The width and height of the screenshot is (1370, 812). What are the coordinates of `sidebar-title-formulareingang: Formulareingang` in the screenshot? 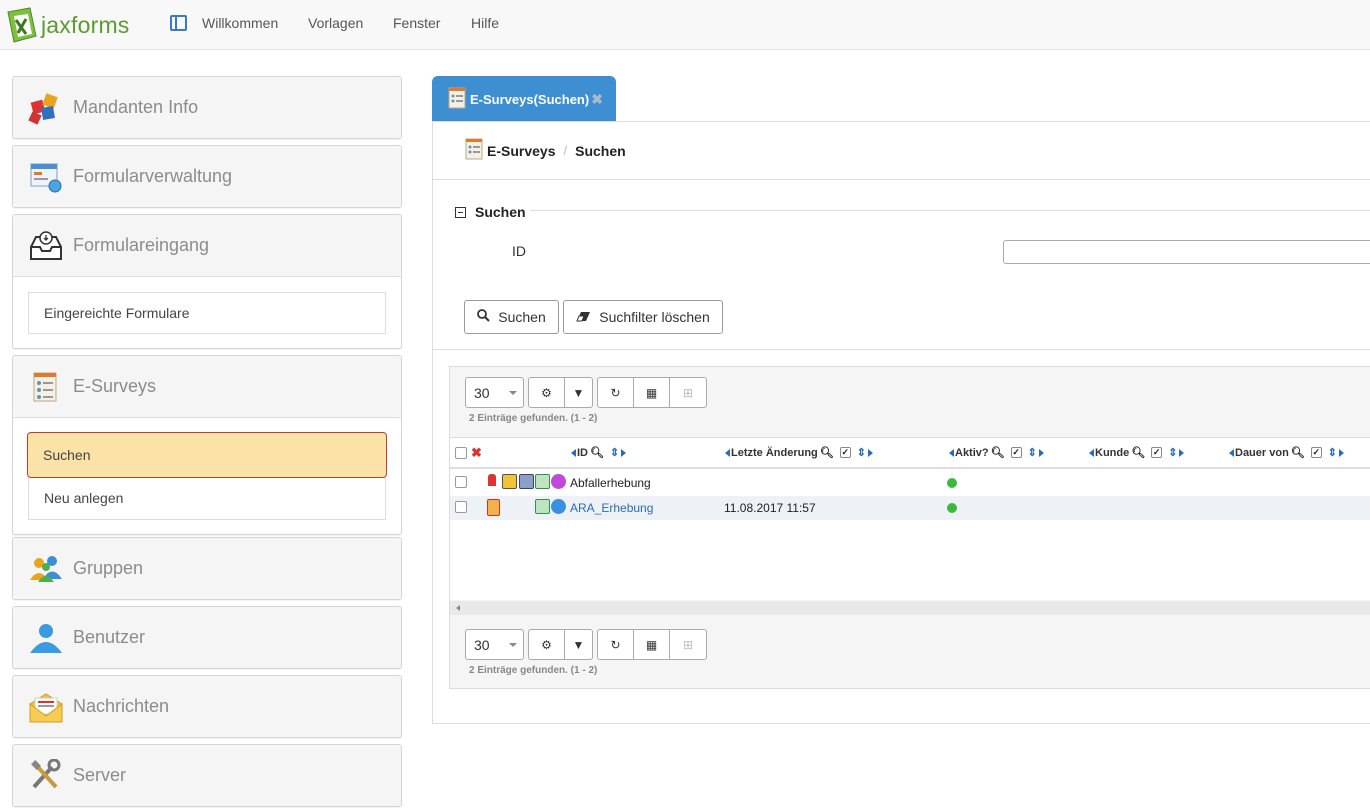 It's located at (141, 245).